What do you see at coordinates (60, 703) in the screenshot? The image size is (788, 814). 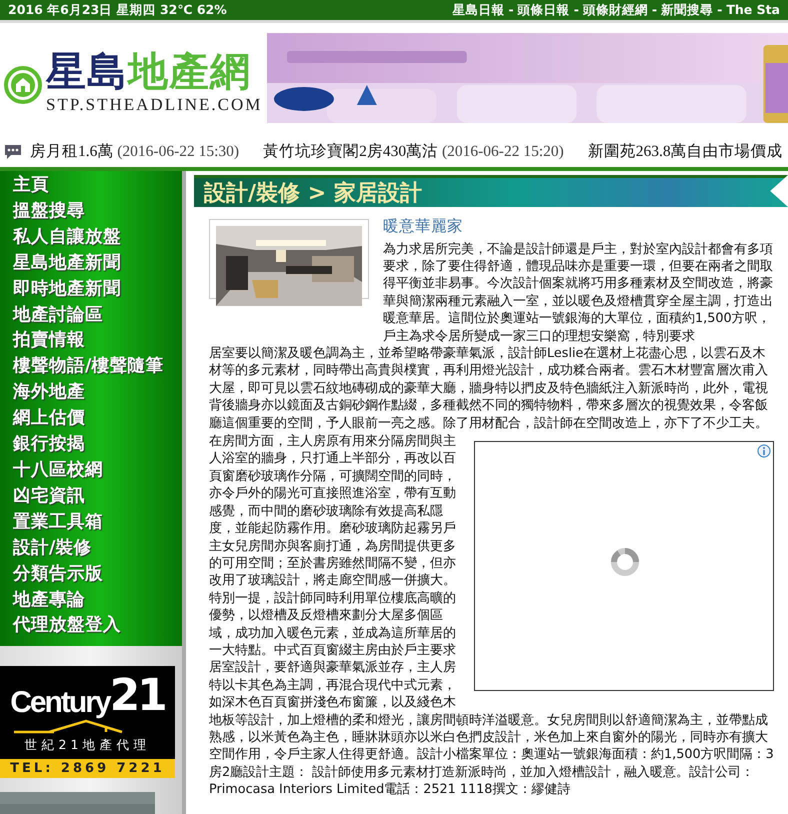 I see `brand-name-text: Century` at bounding box center [60, 703].